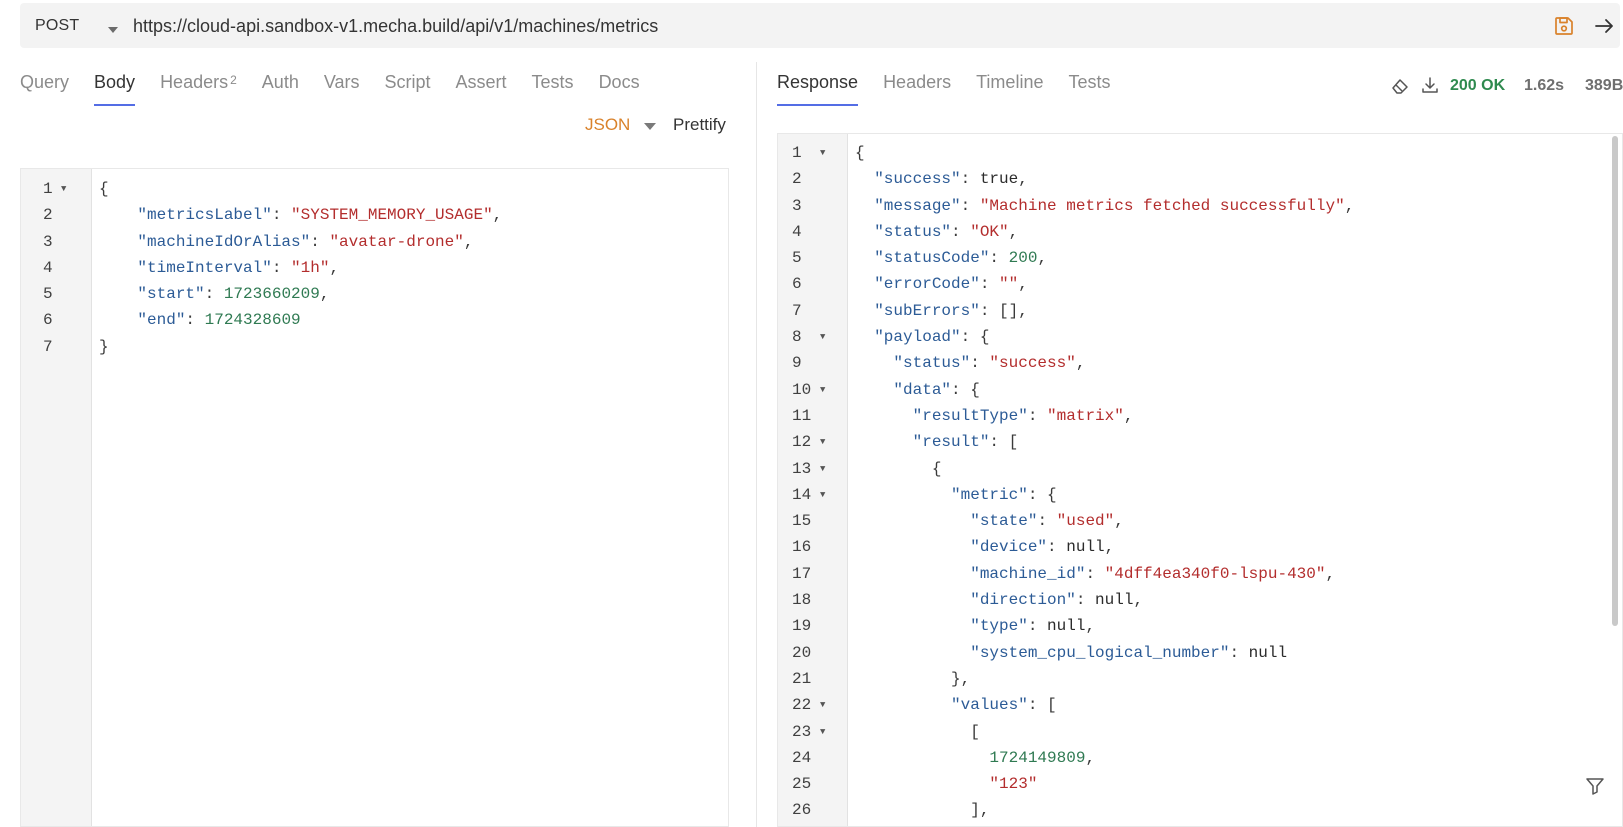 The image size is (1623, 827). I want to click on response-tabs: Response Headers Timeline Tests, so click(956, 89).